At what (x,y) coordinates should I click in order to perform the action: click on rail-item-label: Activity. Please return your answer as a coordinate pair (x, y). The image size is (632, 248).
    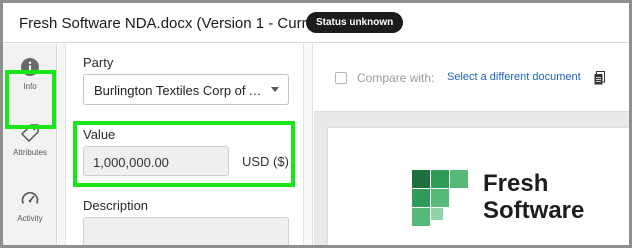
    Looking at the image, I should click on (30, 218).